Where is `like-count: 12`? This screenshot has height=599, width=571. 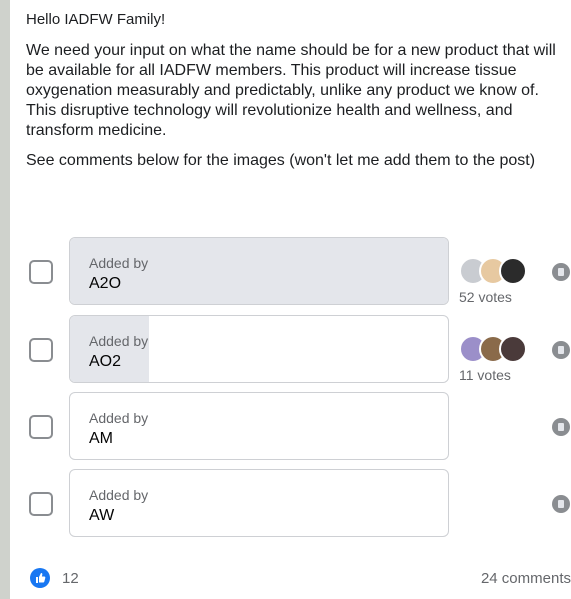
like-count: 12 is located at coordinates (70, 578).